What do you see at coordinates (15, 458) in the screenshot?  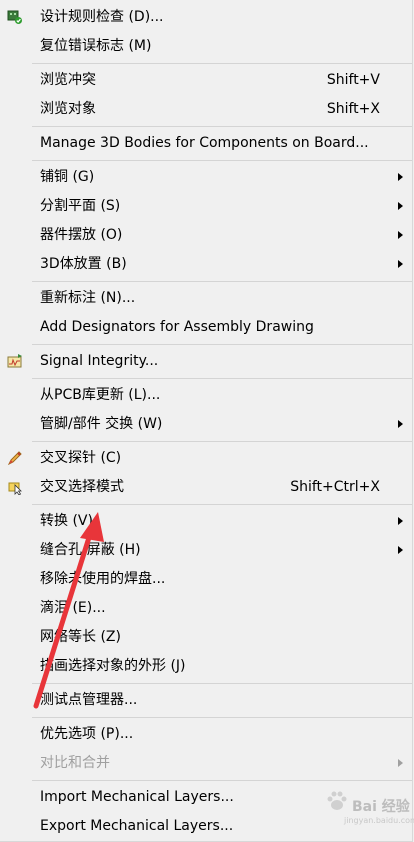 I see `cross-probe-icon` at bounding box center [15, 458].